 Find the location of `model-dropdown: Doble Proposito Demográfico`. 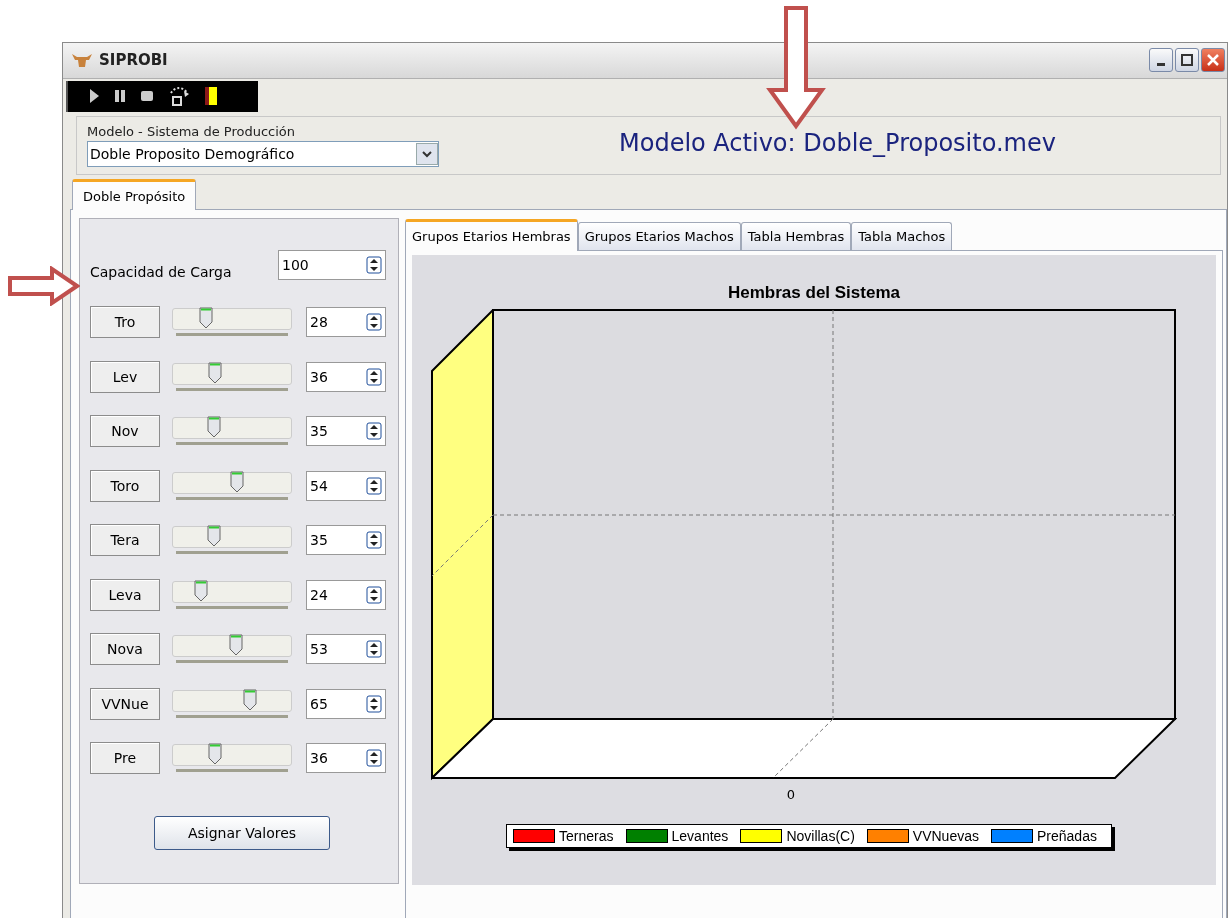

model-dropdown: Doble Proposito Demográfico is located at coordinates (263, 154).